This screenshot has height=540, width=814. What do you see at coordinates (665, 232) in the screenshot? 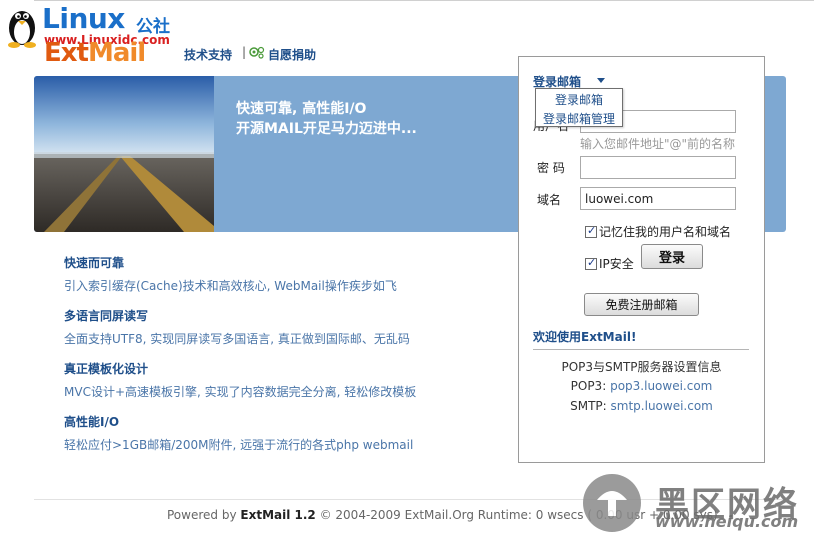
I see `remember-label: 记忆住我的用户名和域名` at bounding box center [665, 232].